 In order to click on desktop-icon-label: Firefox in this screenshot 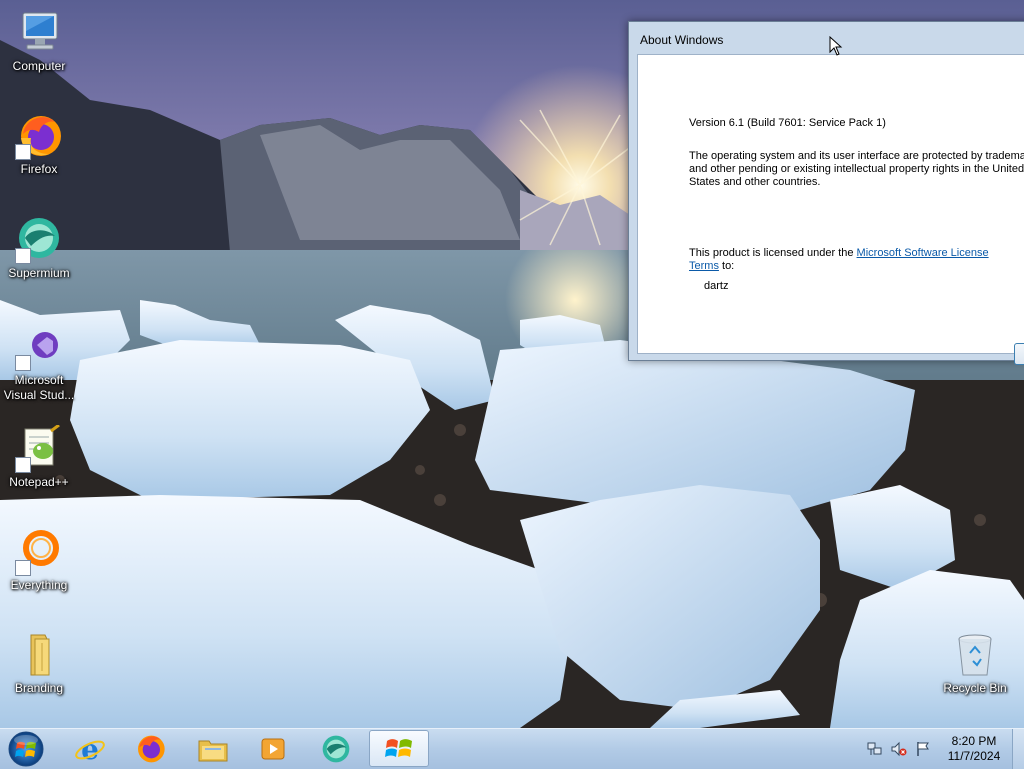, I will do `click(39, 169)`.